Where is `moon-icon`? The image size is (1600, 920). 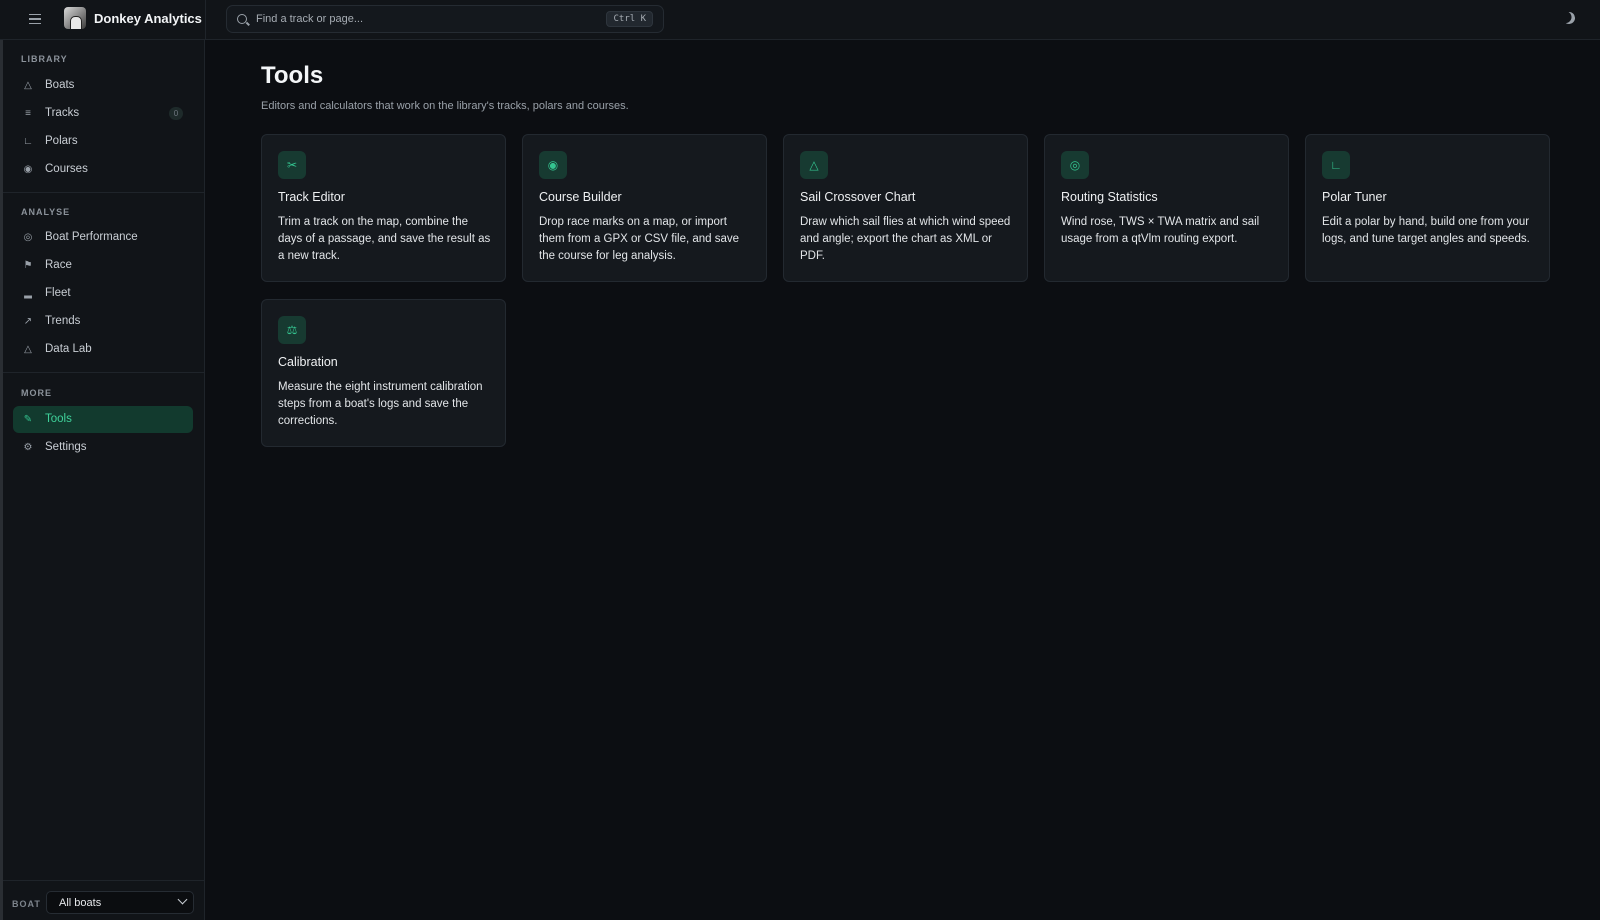
moon-icon is located at coordinates (1568, 17).